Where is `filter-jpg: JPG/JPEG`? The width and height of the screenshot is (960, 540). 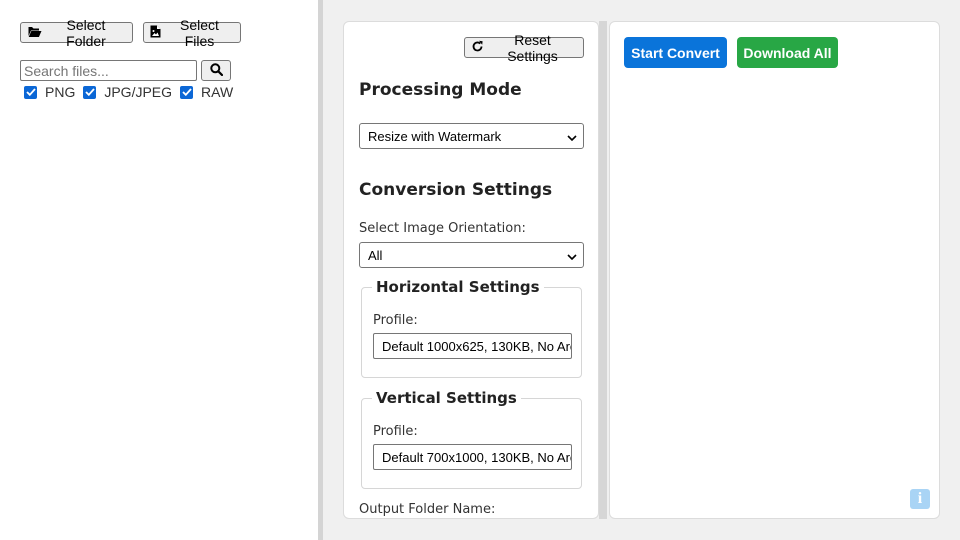 filter-jpg: JPG/JPEG is located at coordinates (127, 92).